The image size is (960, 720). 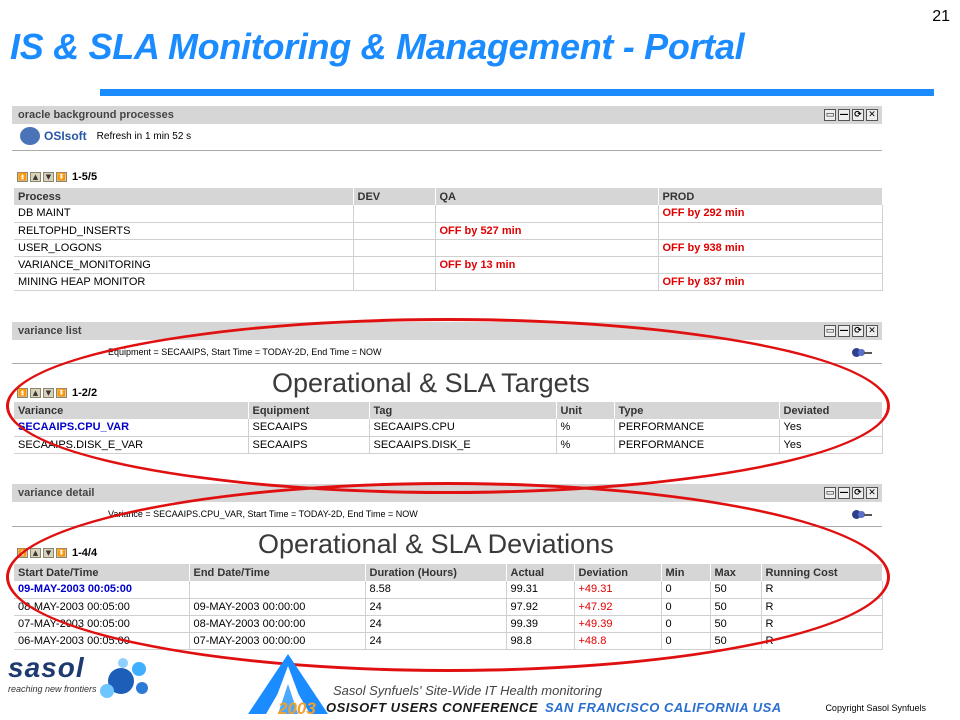 I want to click on first-page-icon: ⏫, so click(x=22, y=177).